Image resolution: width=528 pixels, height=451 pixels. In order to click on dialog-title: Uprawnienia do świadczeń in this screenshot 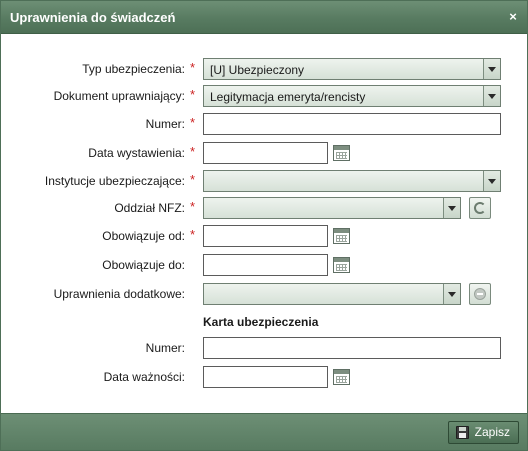, I will do `click(93, 17)`.